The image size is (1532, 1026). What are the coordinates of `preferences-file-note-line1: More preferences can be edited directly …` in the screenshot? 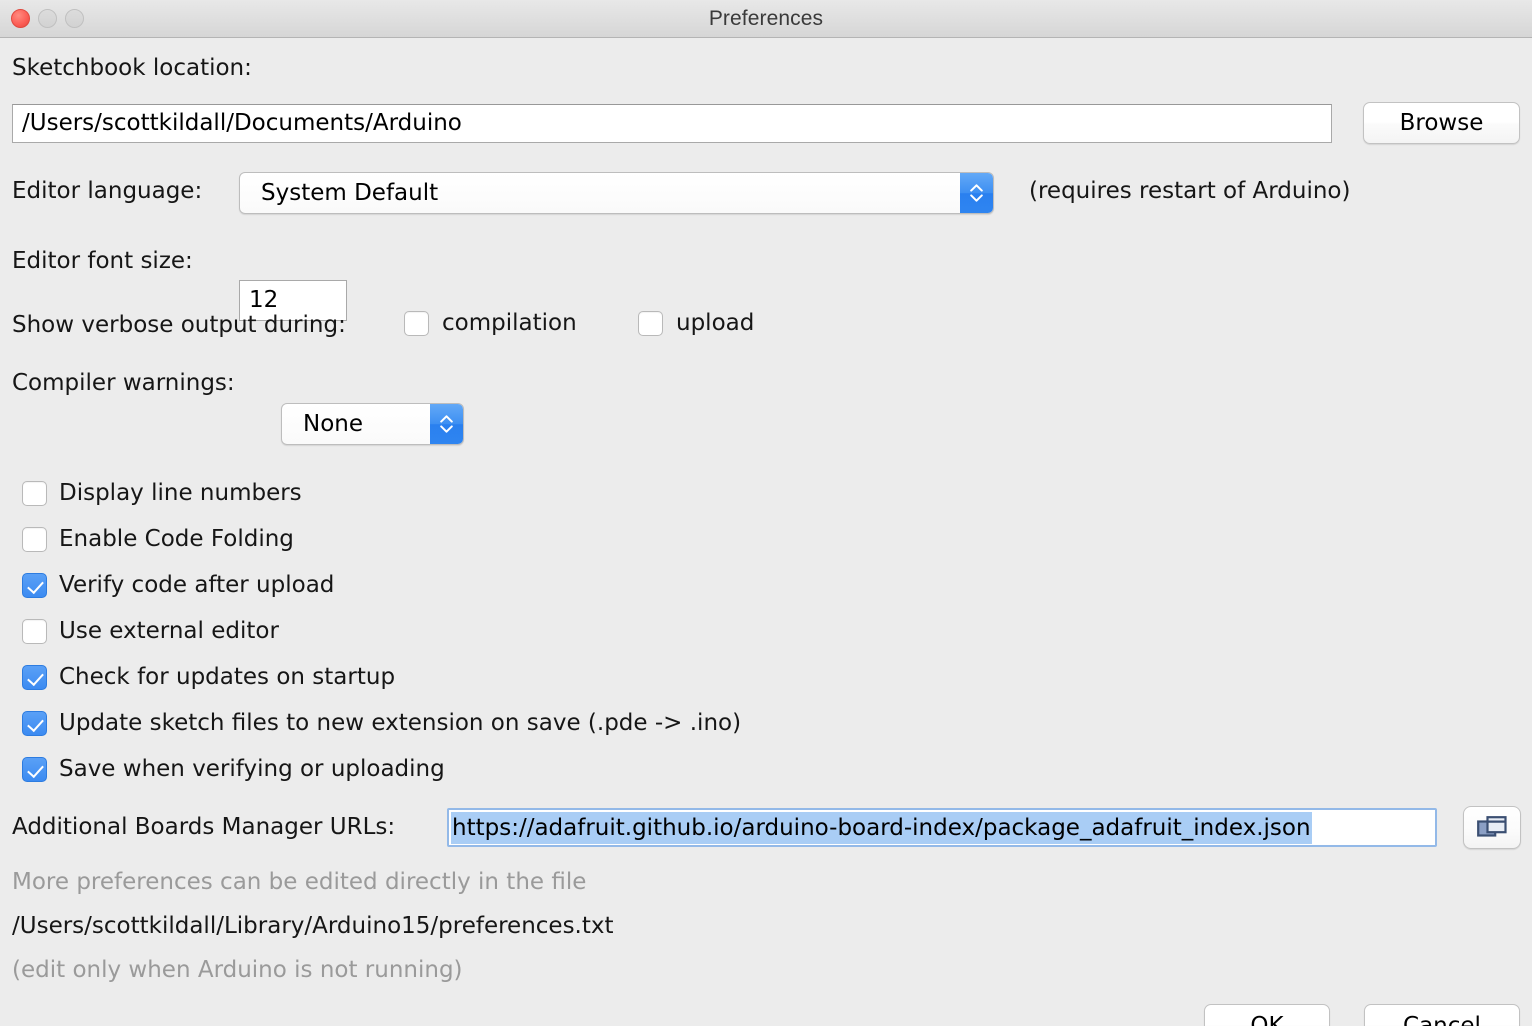 It's located at (299, 882).